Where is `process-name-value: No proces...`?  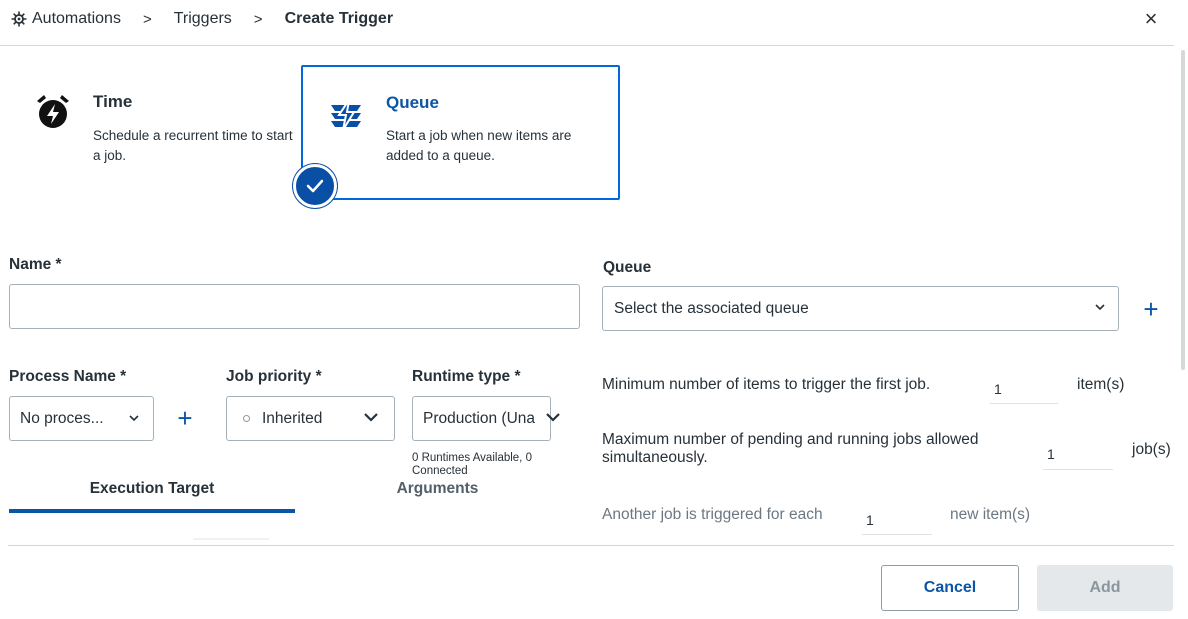
process-name-value: No proces... is located at coordinates (62, 418).